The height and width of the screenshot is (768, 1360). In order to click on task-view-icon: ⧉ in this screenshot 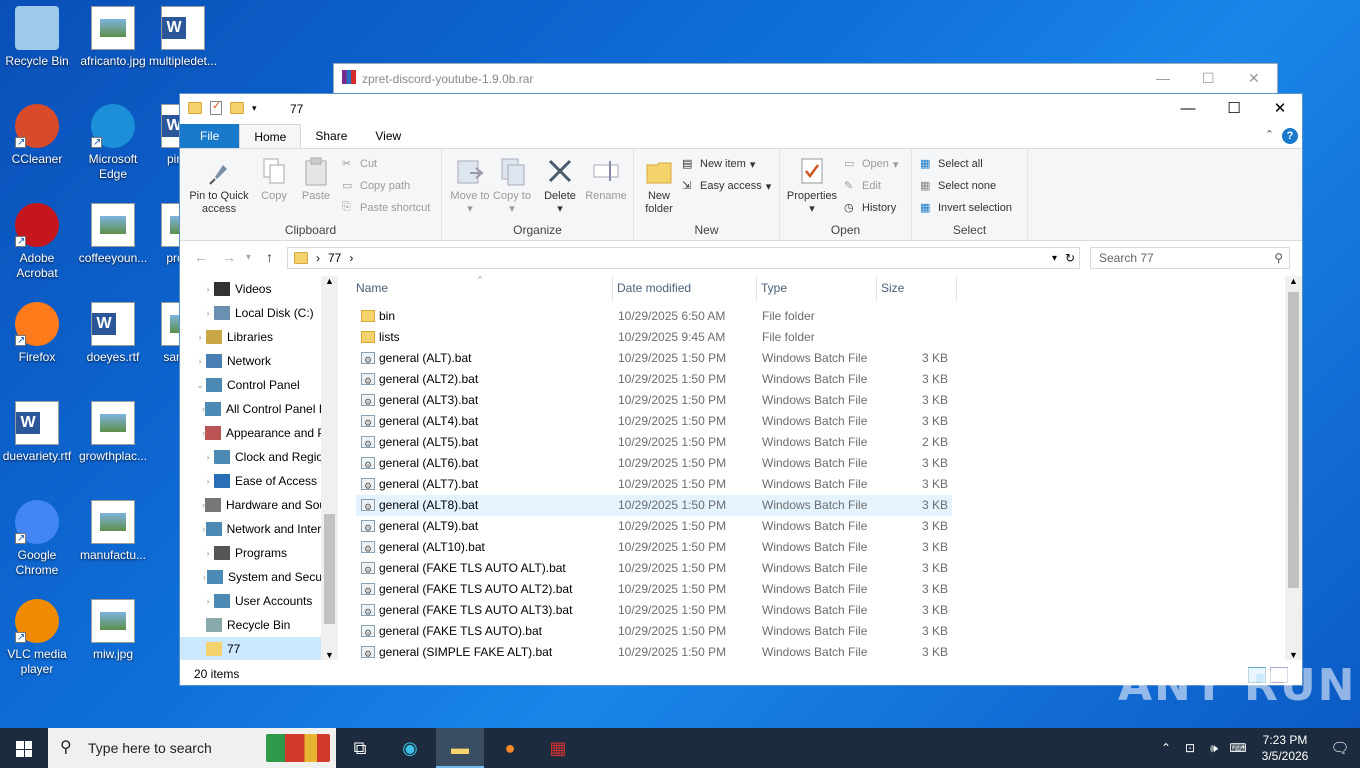, I will do `click(360, 748)`.